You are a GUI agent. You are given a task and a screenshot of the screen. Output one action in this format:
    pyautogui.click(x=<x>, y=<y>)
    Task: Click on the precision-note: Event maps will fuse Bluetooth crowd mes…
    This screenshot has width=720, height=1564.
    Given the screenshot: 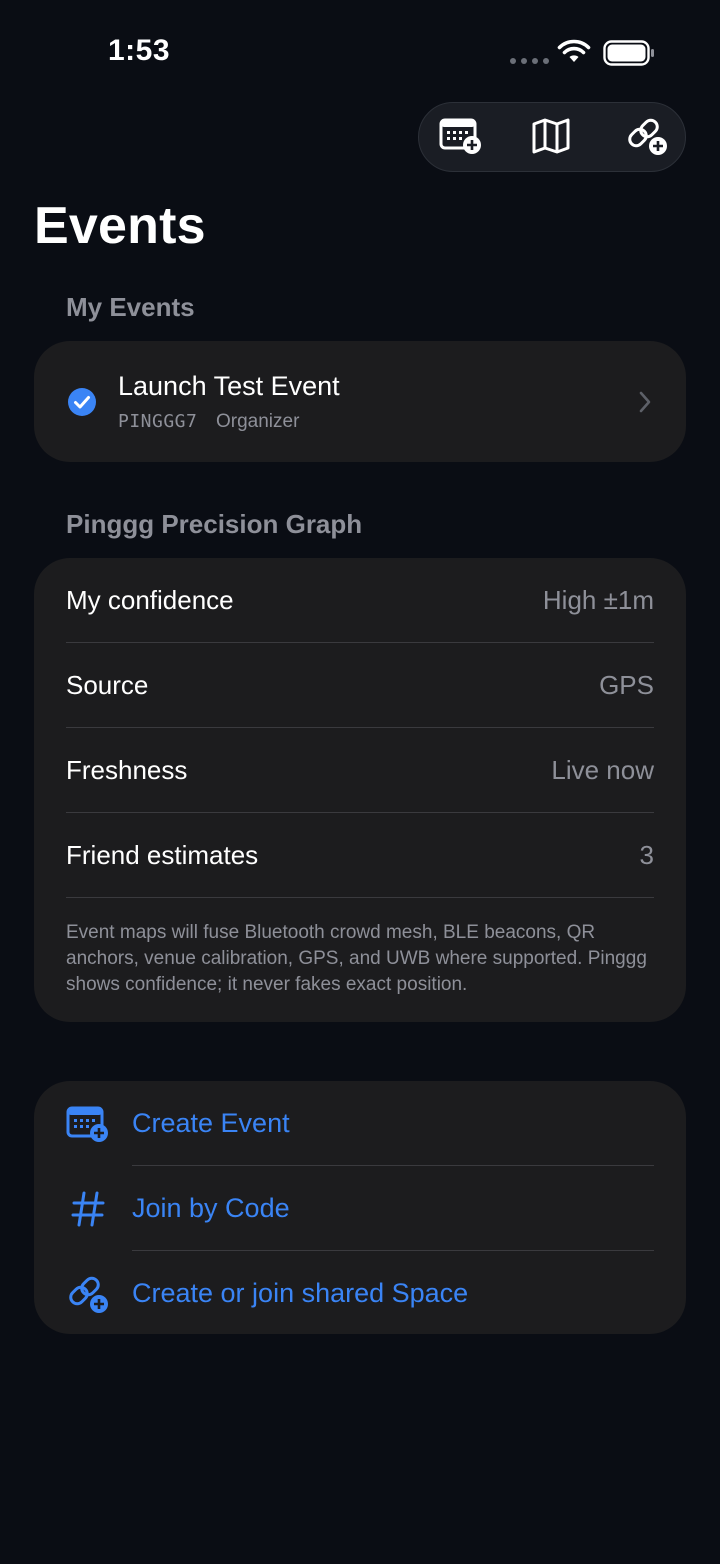 What is the action you would take?
    pyautogui.click(x=356, y=958)
    